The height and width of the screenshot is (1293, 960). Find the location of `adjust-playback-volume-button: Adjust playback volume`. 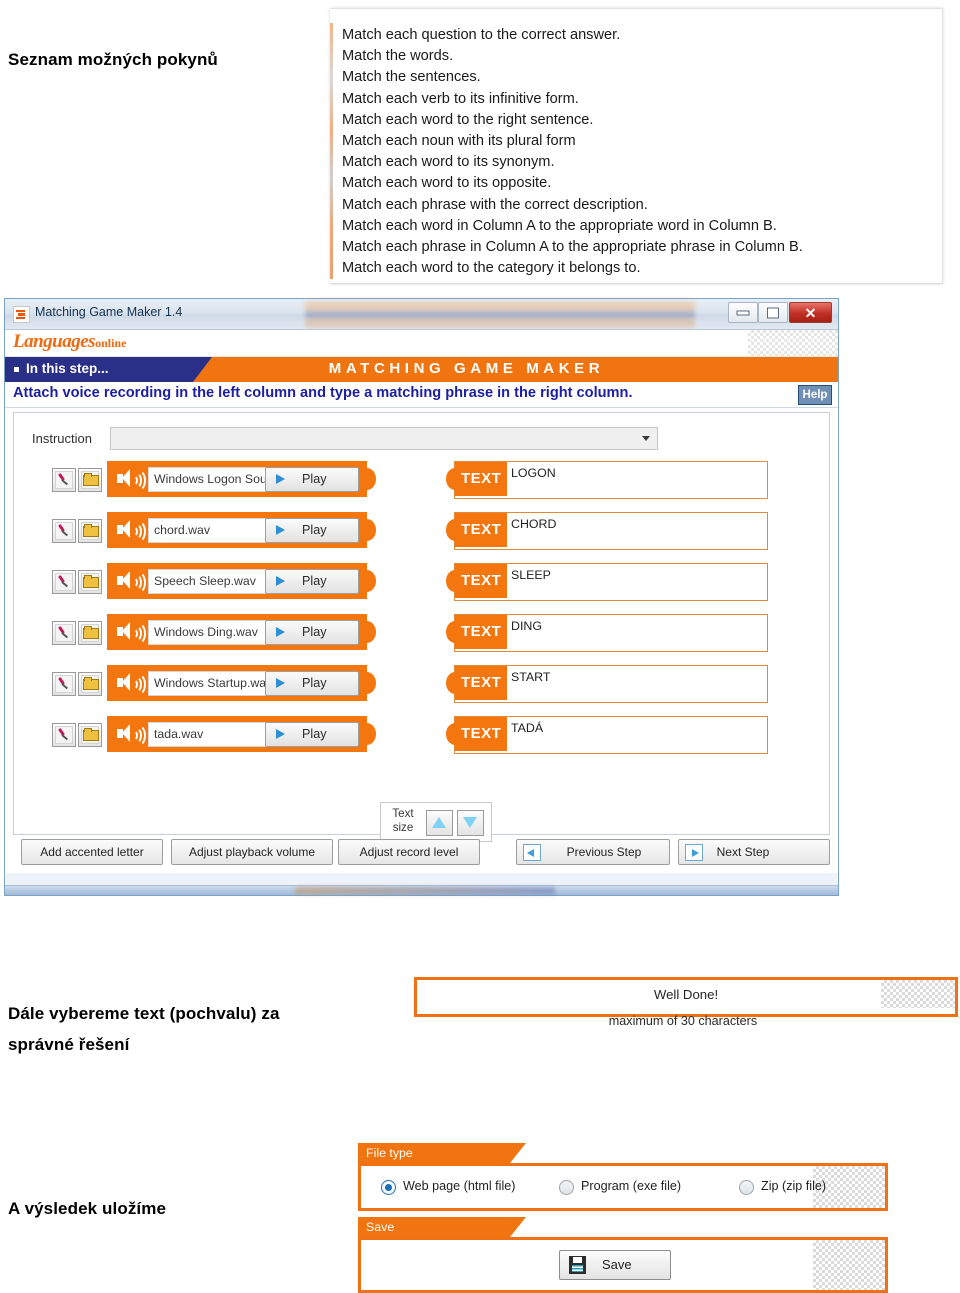

adjust-playback-volume-button: Adjust playback volume is located at coordinates (252, 852).